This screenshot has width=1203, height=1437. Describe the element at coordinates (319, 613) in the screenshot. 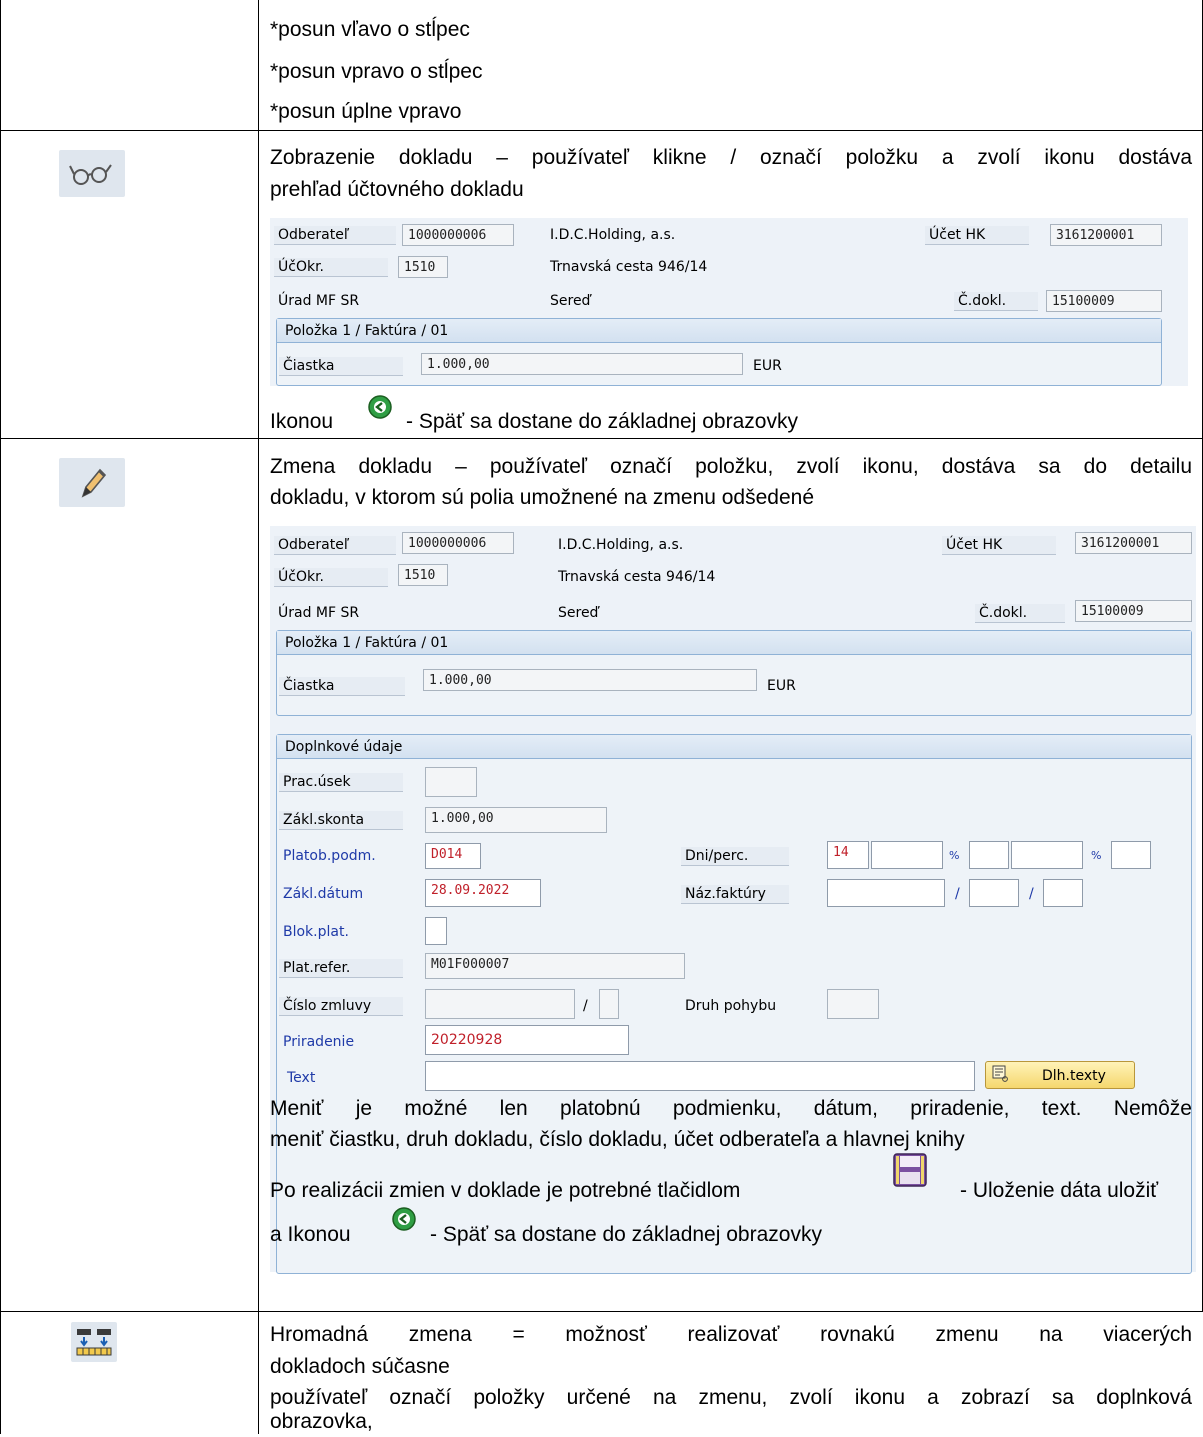

I see `urad-text: Úrad MF SR` at that location.